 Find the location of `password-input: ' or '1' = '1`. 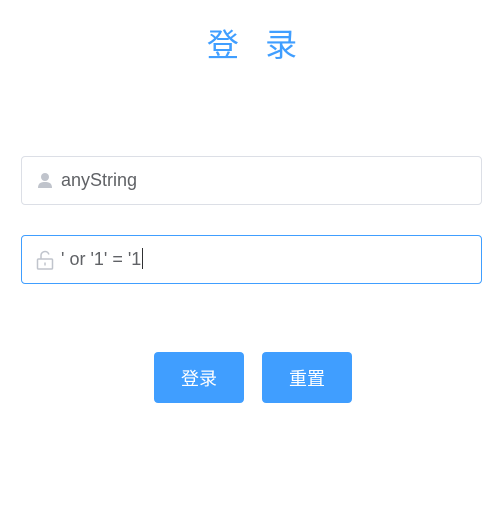

password-input: ' or '1' = '1 is located at coordinates (102, 259).